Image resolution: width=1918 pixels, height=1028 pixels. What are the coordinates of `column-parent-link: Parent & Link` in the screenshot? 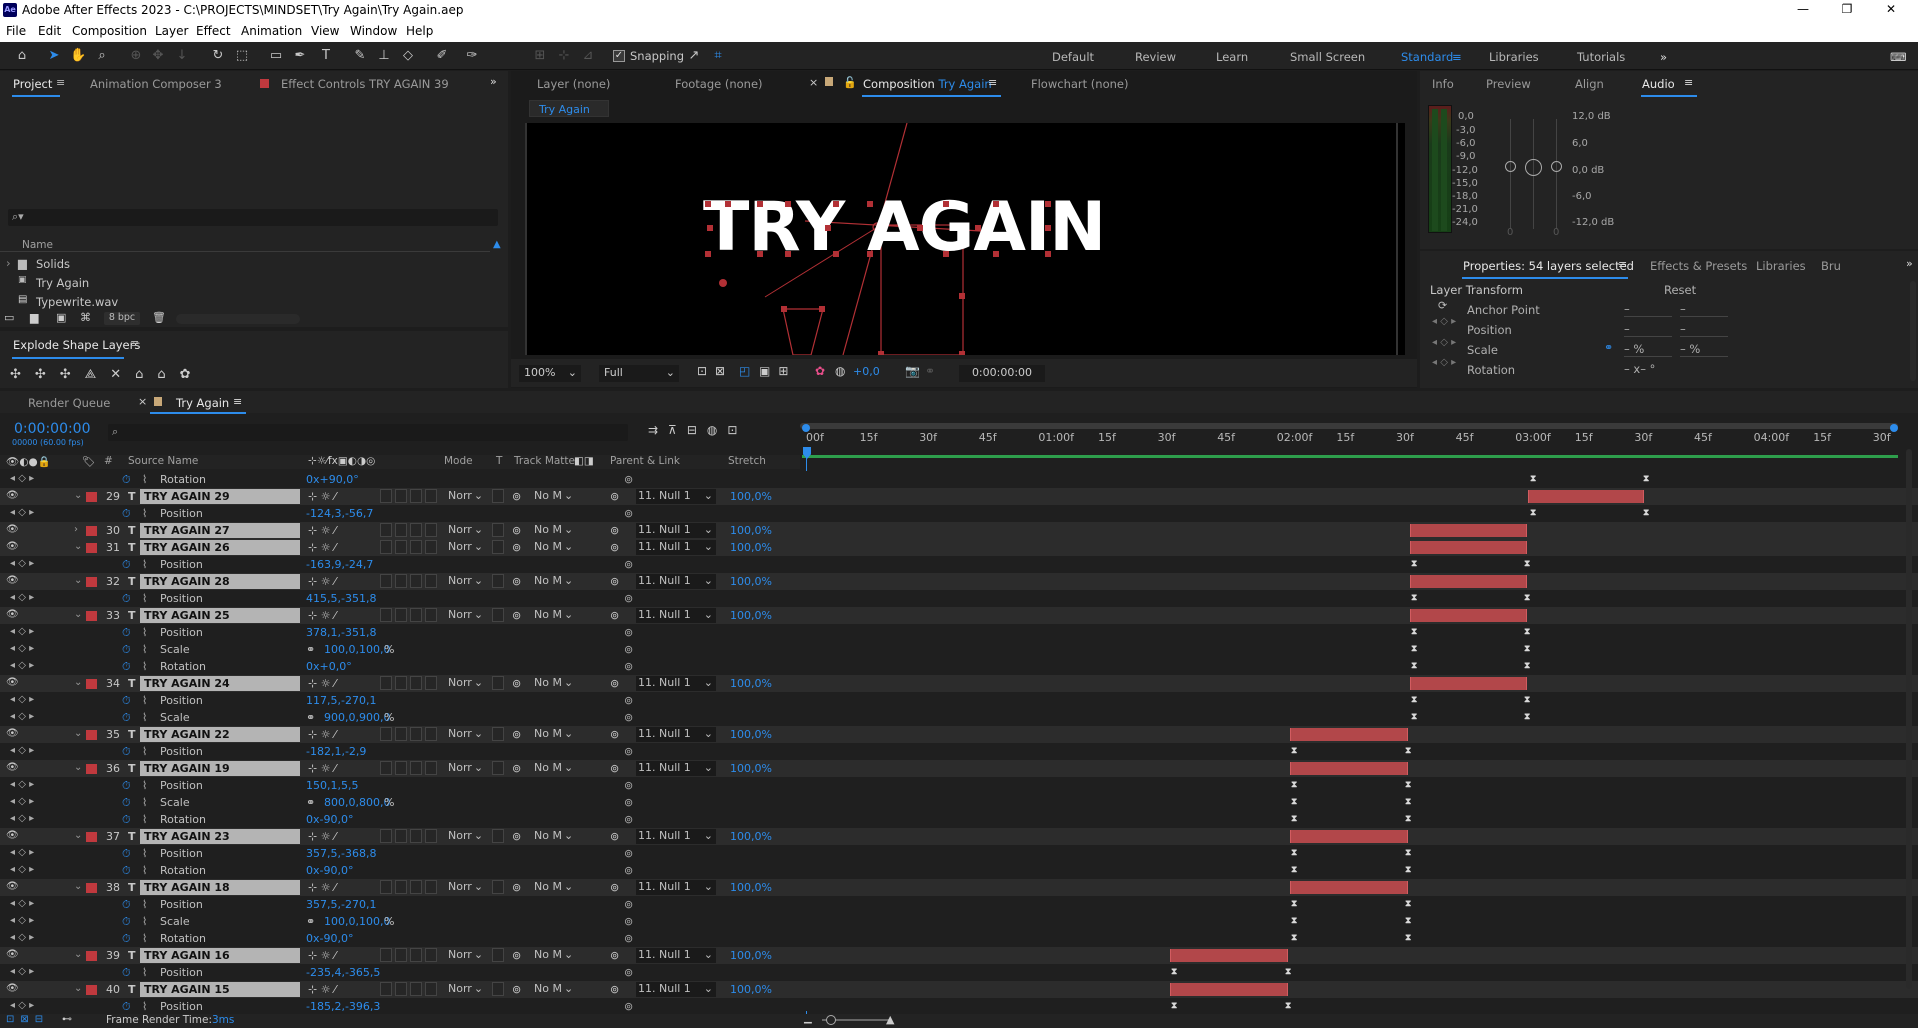 It's located at (645, 461).